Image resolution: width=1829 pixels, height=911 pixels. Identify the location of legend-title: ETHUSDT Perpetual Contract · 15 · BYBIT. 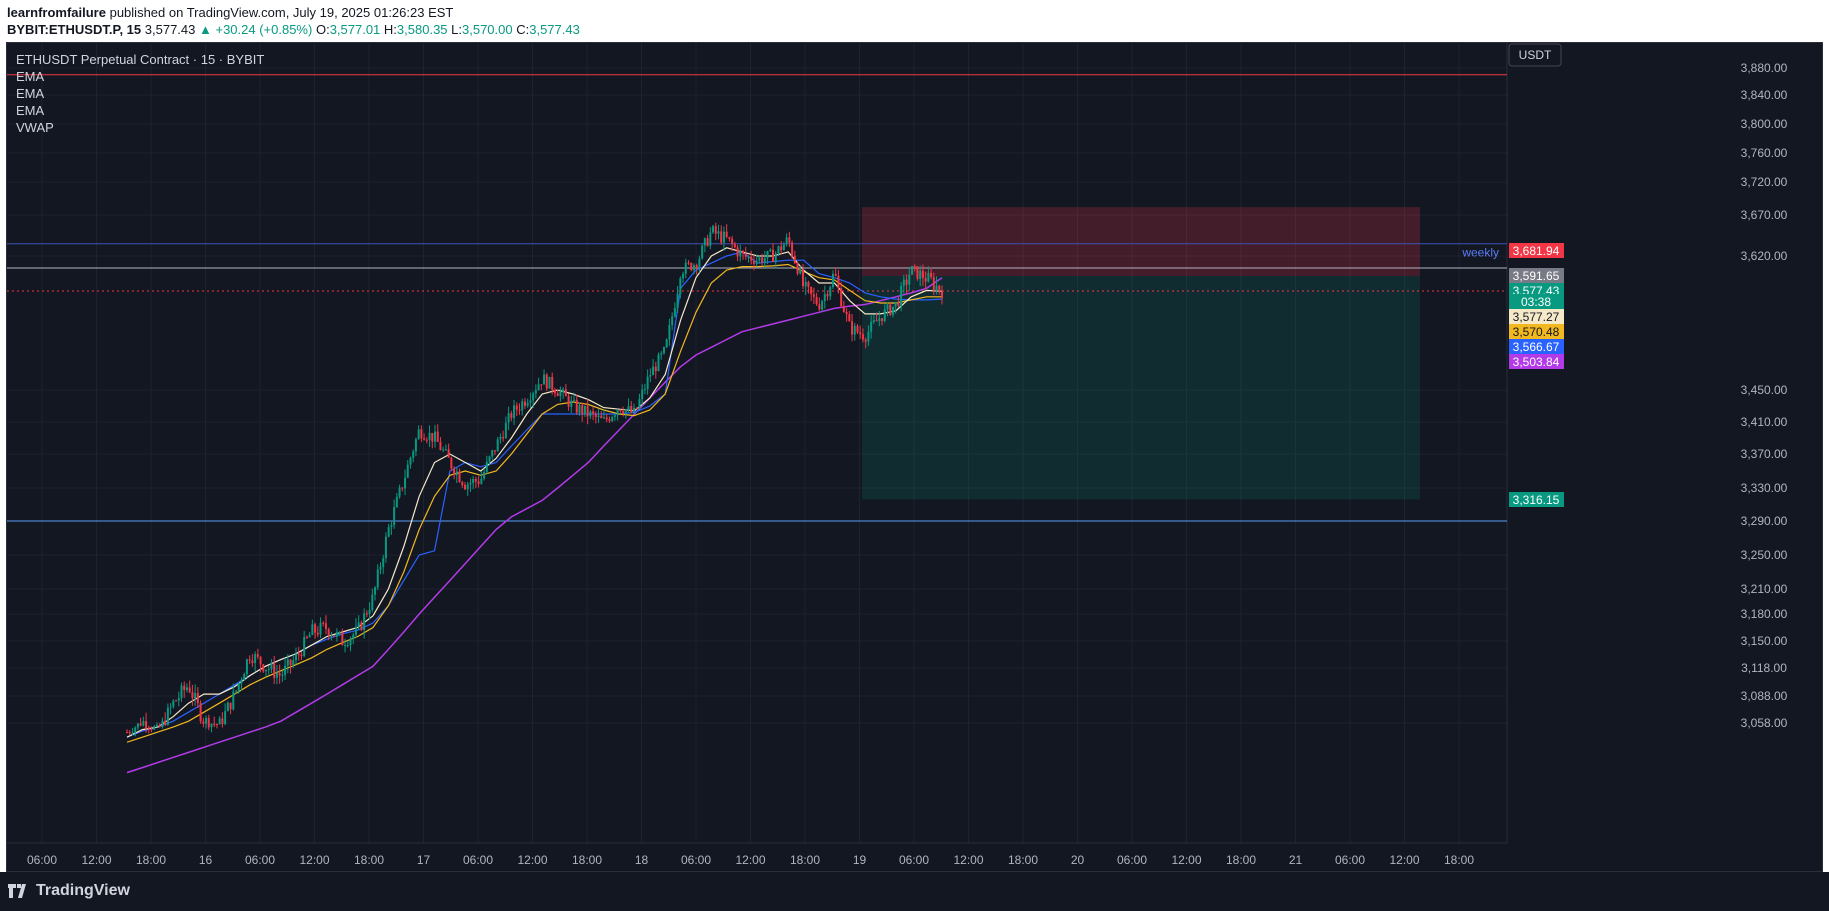
(140, 59).